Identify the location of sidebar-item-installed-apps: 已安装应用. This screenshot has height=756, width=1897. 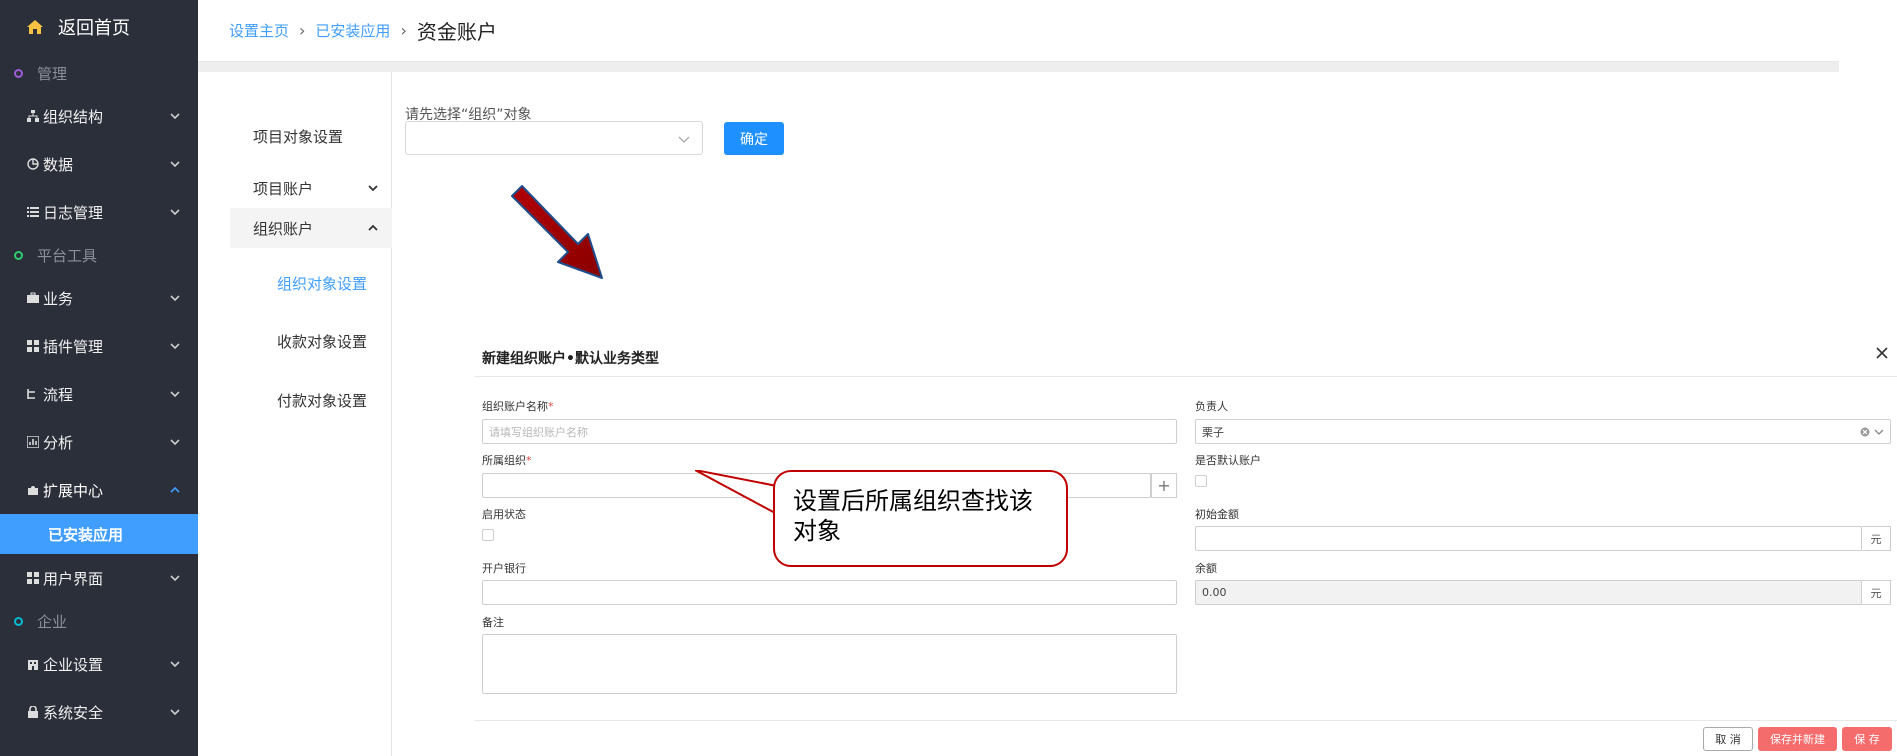
(99, 534).